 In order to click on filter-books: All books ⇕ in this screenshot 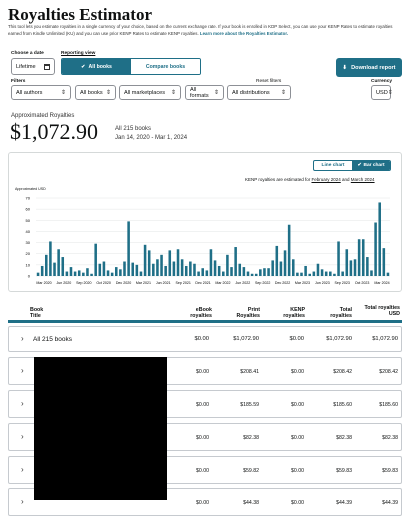, I will do `click(95, 92)`.